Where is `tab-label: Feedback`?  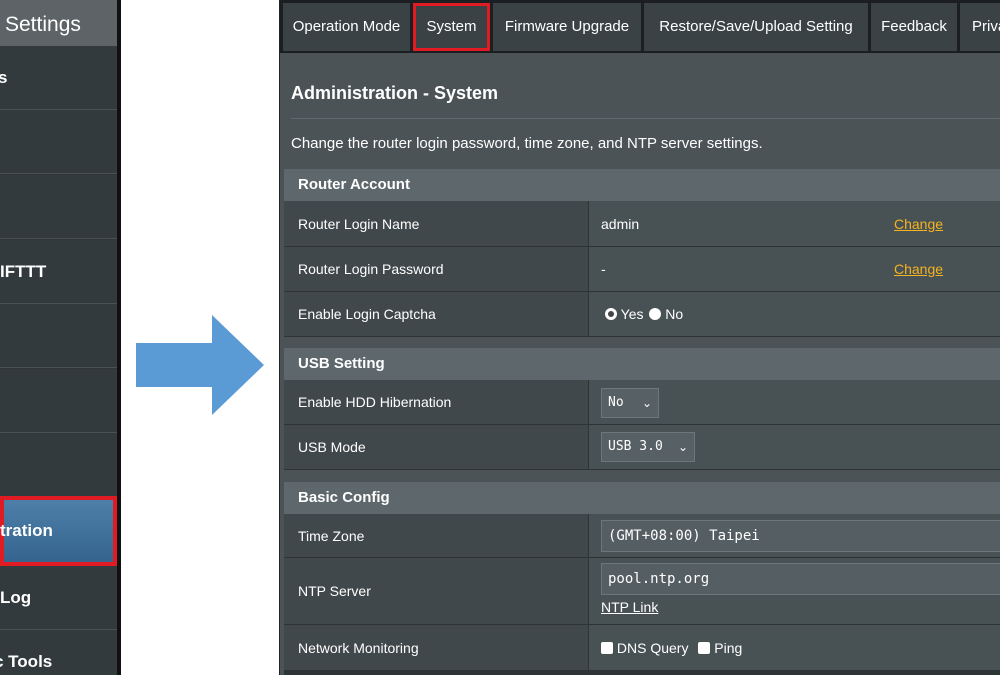
tab-label: Feedback is located at coordinates (914, 26).